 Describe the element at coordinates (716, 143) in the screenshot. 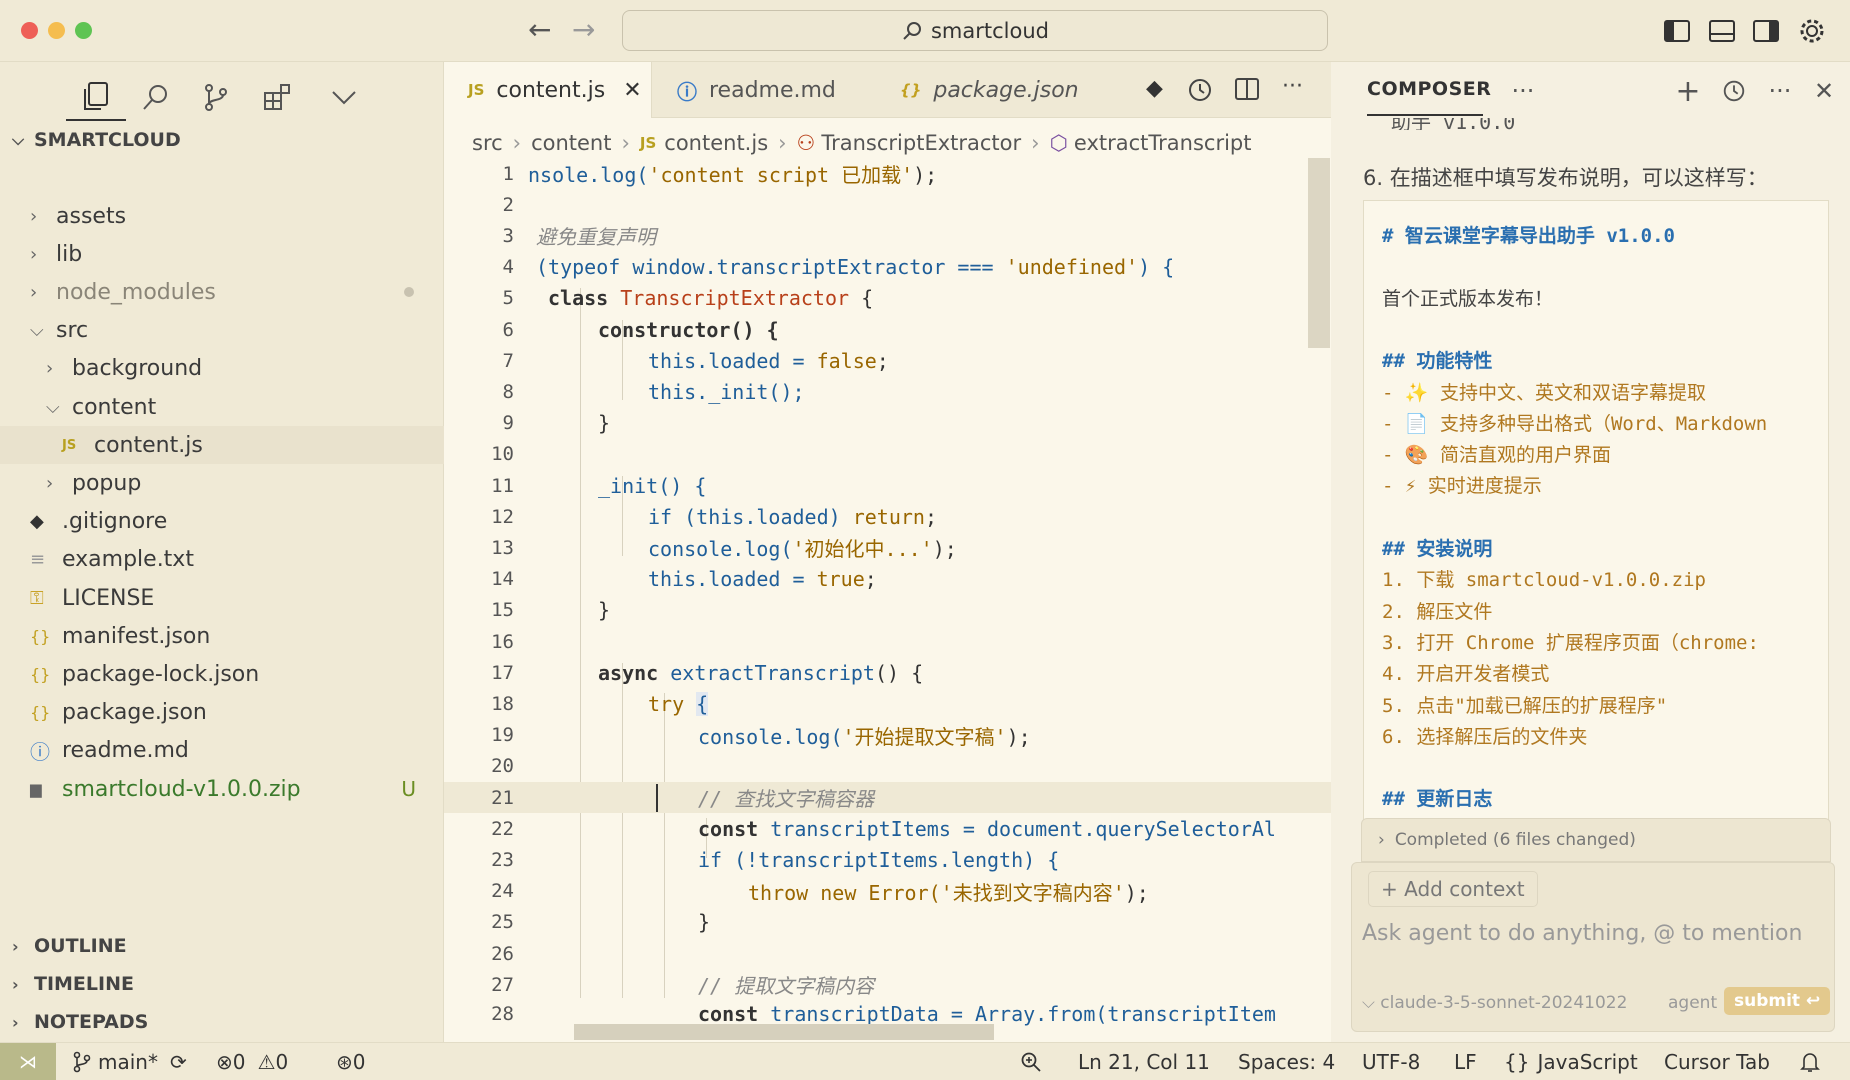

I see `breadcrumb-item: content.js` at that location.